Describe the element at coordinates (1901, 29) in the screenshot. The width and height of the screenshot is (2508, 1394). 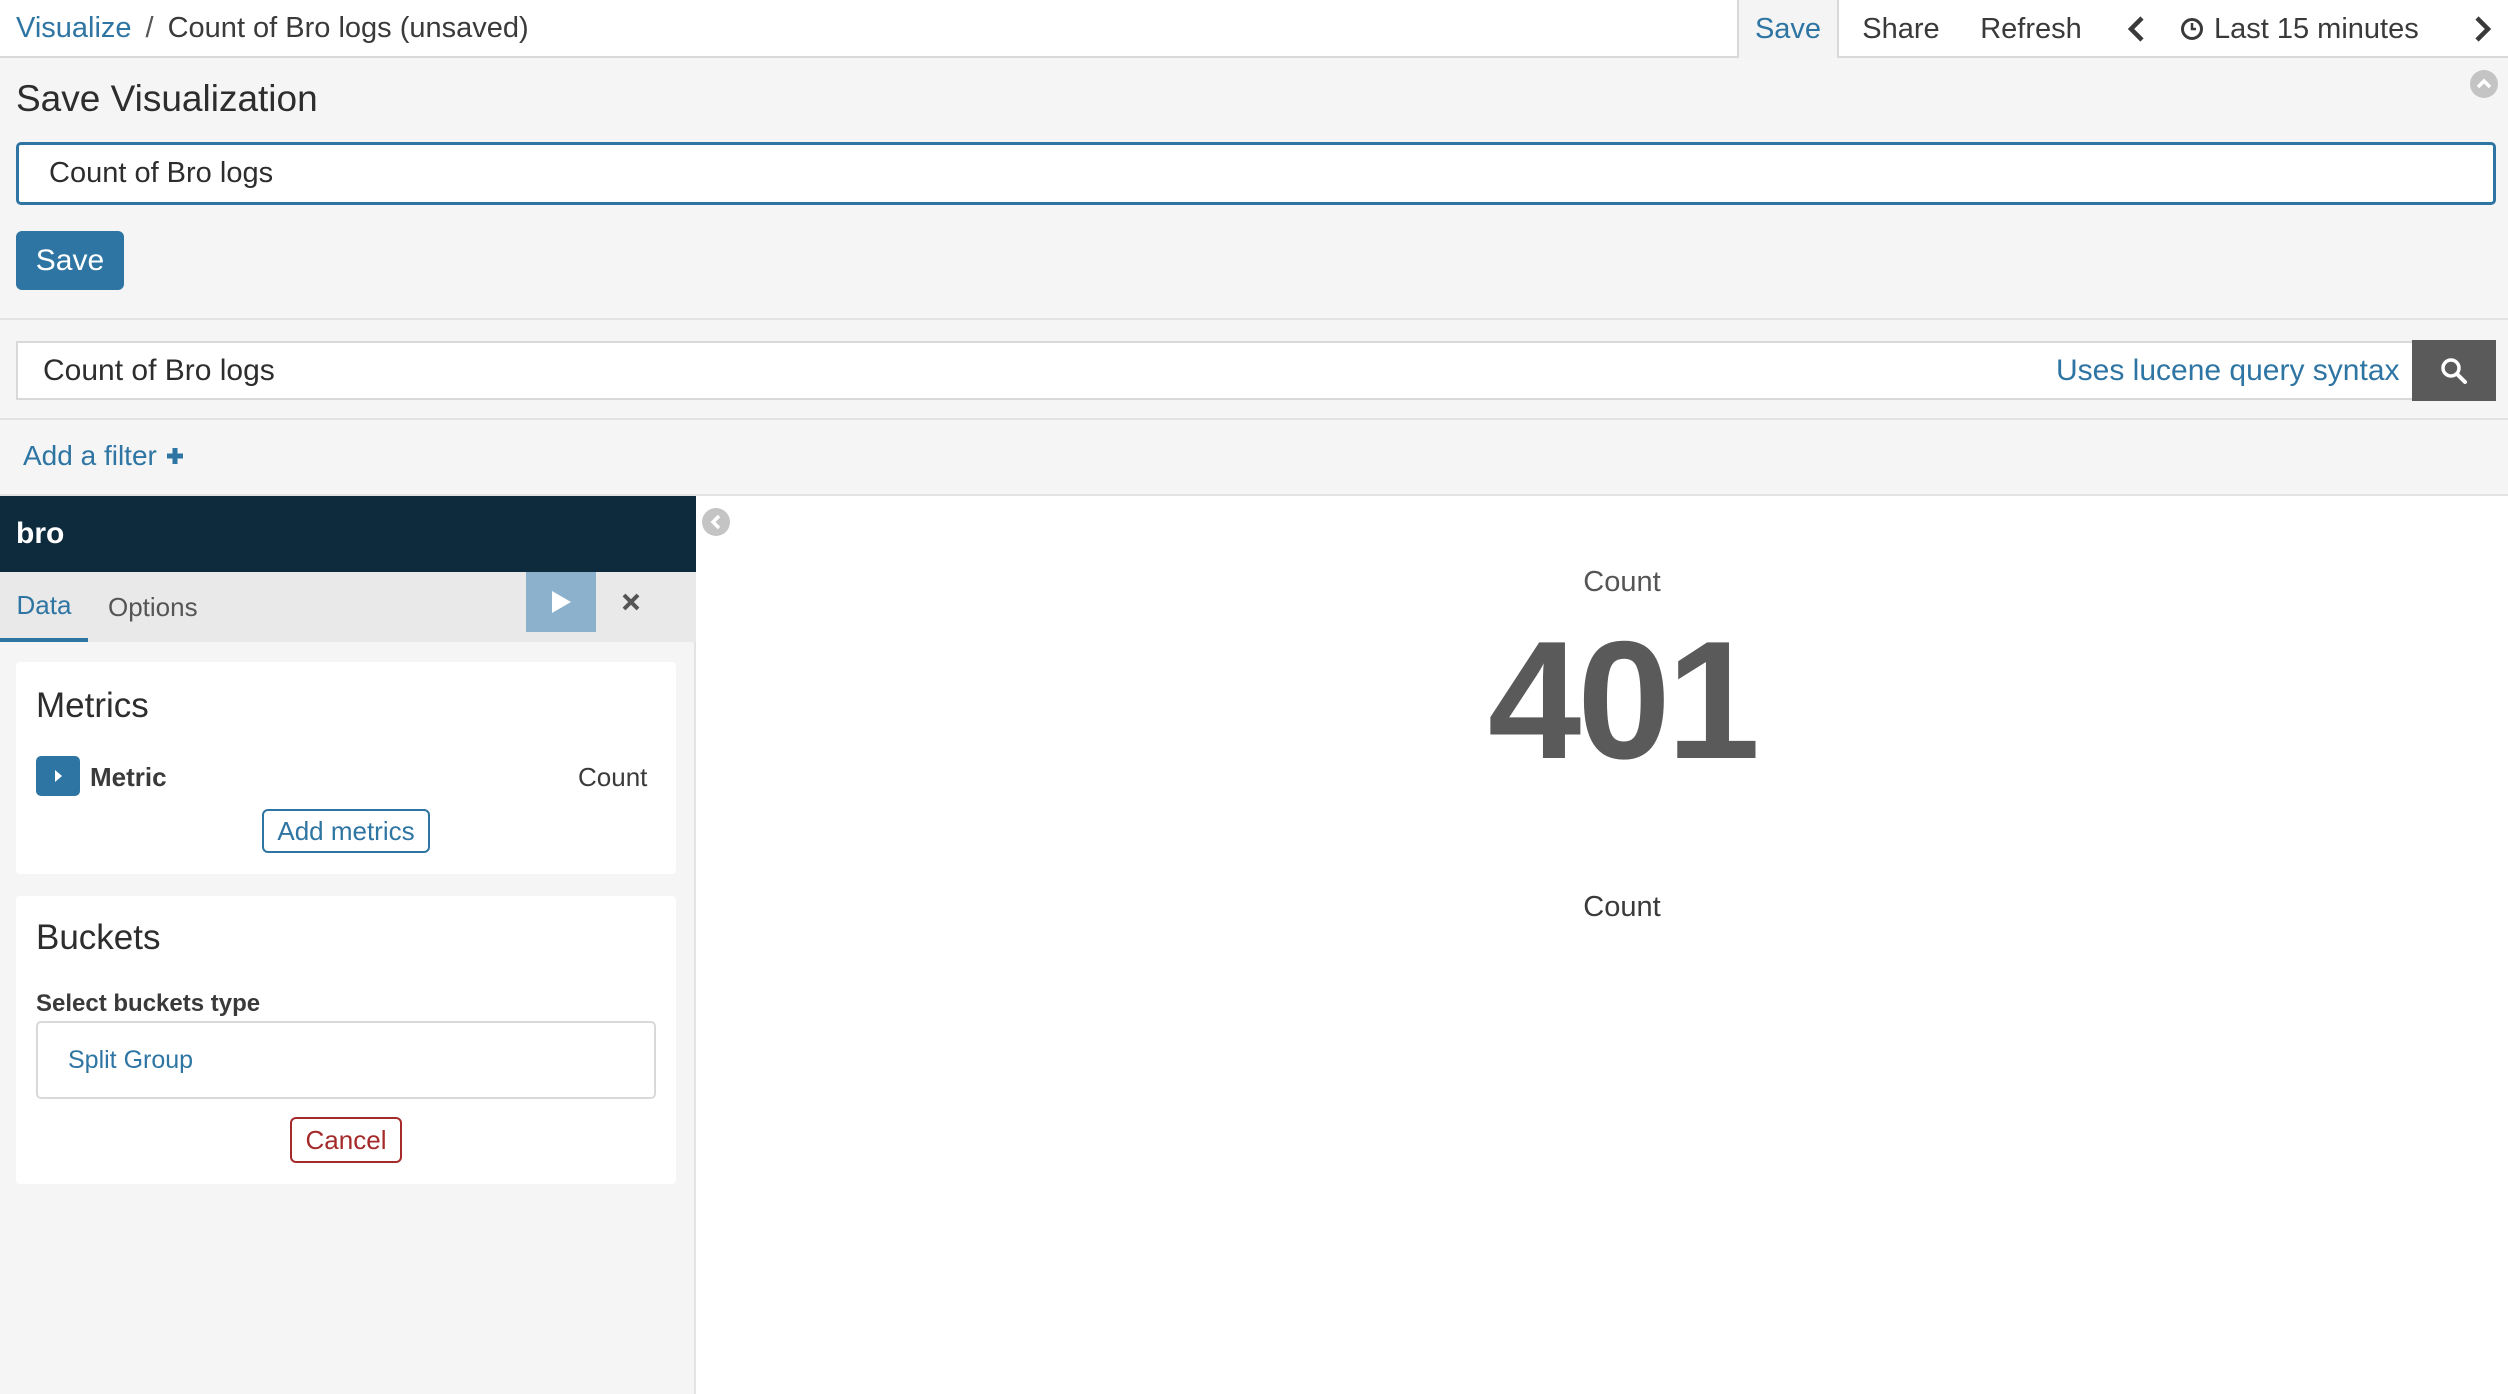
I see `share-menu-button: Share` at that location.